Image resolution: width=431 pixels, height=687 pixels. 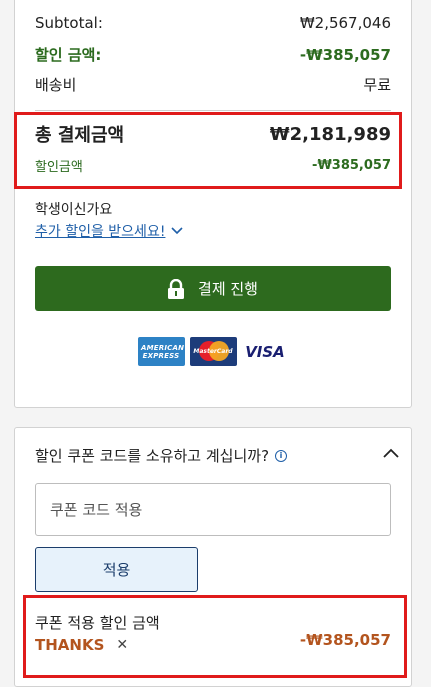 I want to click on payment-methods: AMERICAN EXPRESS MasterCard VISA, so click(x=213, y=351).